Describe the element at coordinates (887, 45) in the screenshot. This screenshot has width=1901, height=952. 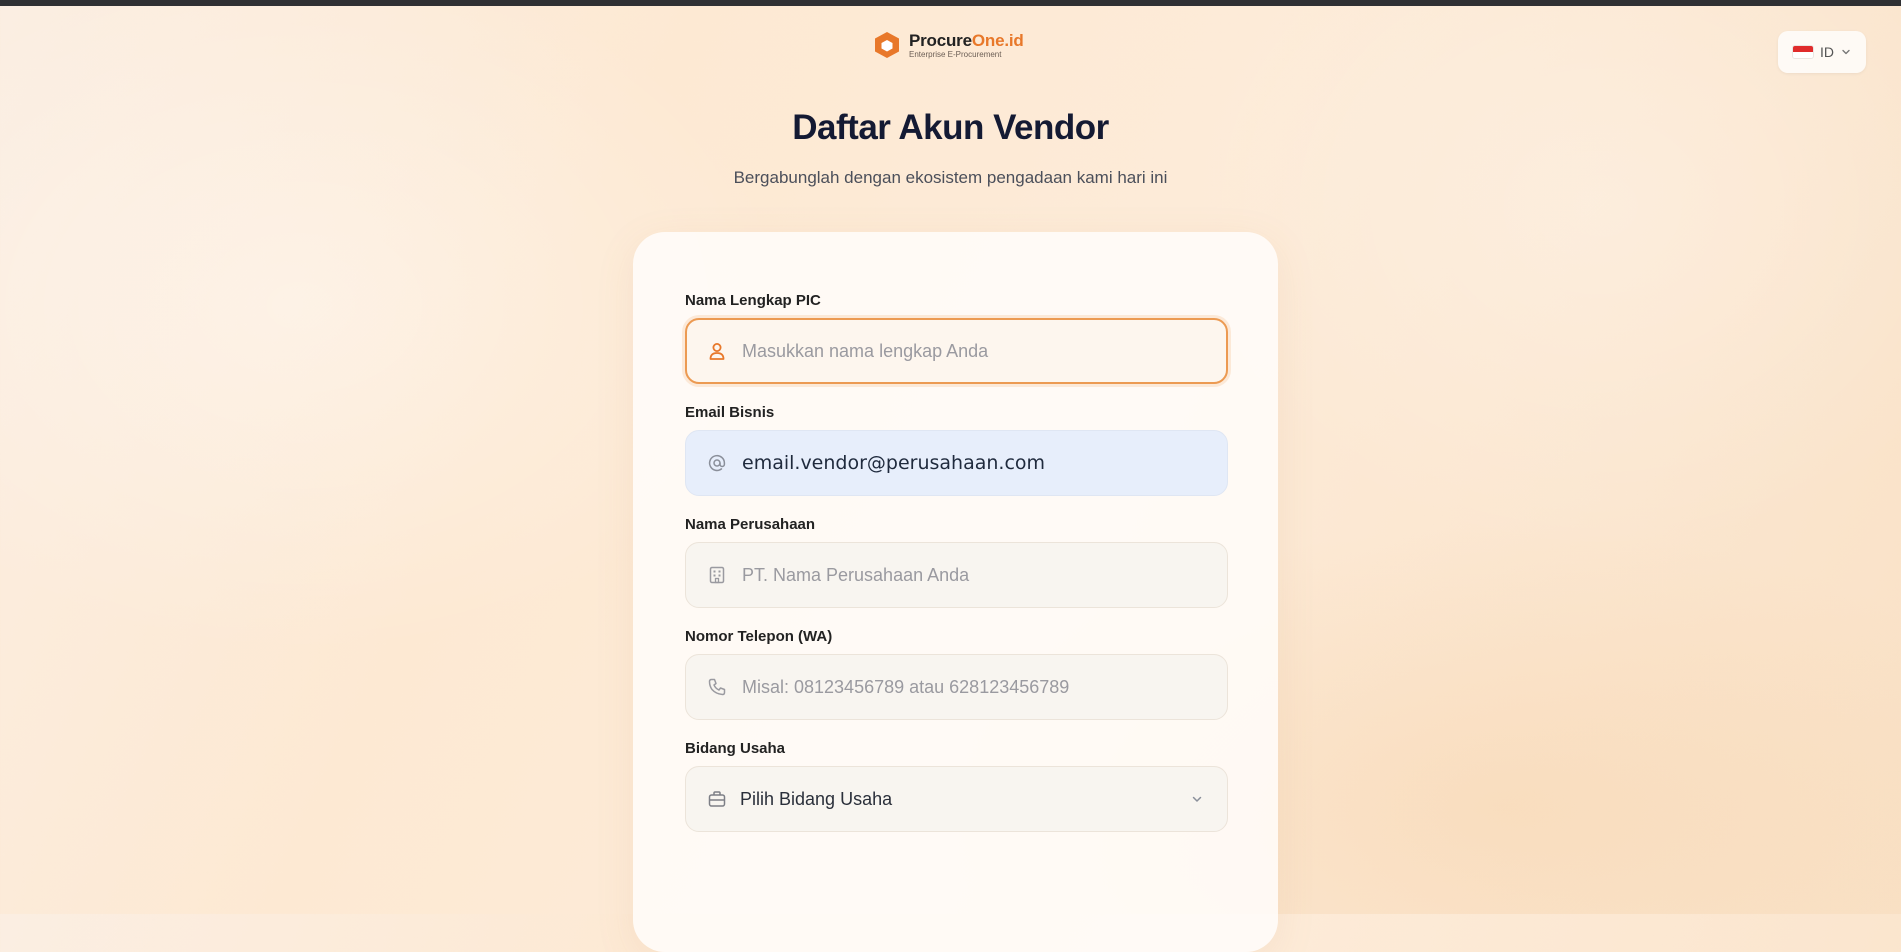
I see `logo-icon` at that location.